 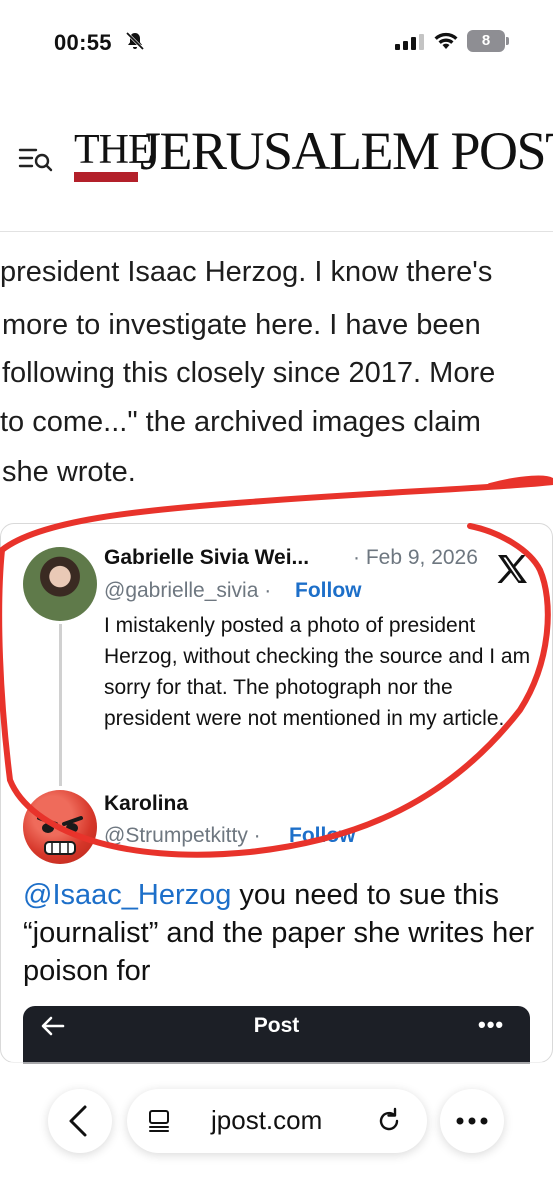 What do you see at coordinates (240, 422) in the screenshot?
I see `article-line: to come..." the archived images claim` at bounding box center [240, 422].